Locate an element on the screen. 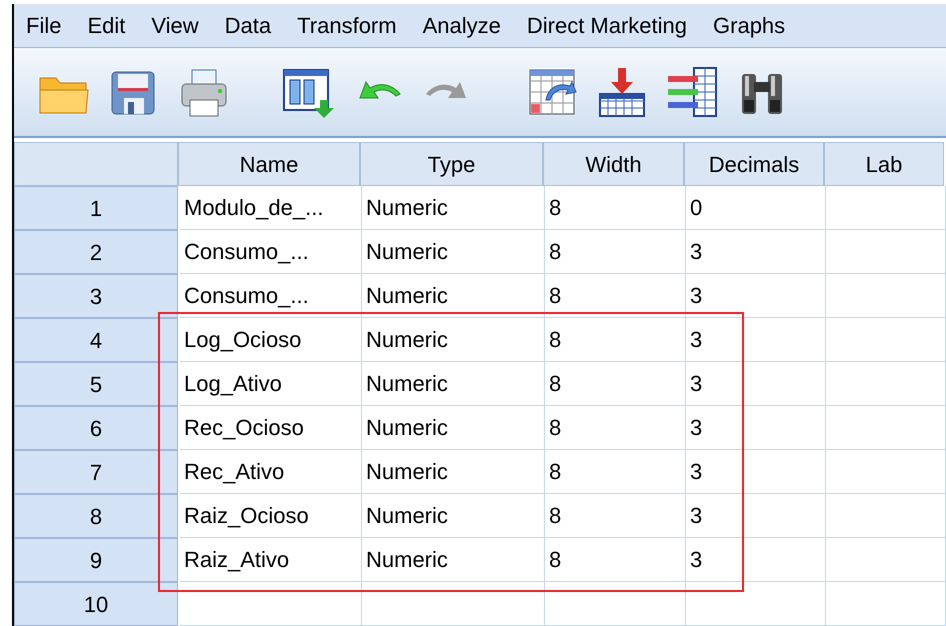 The image size is (946, 626). row-header: 6 is located at coordinates (96, 428).